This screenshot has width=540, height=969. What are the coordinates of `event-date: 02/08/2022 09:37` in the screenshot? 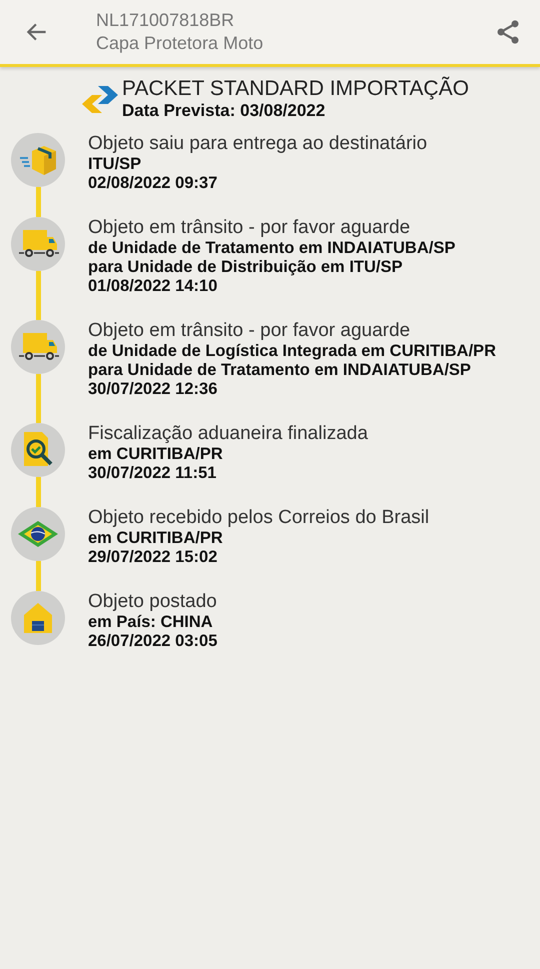 It's located at (153, 183).